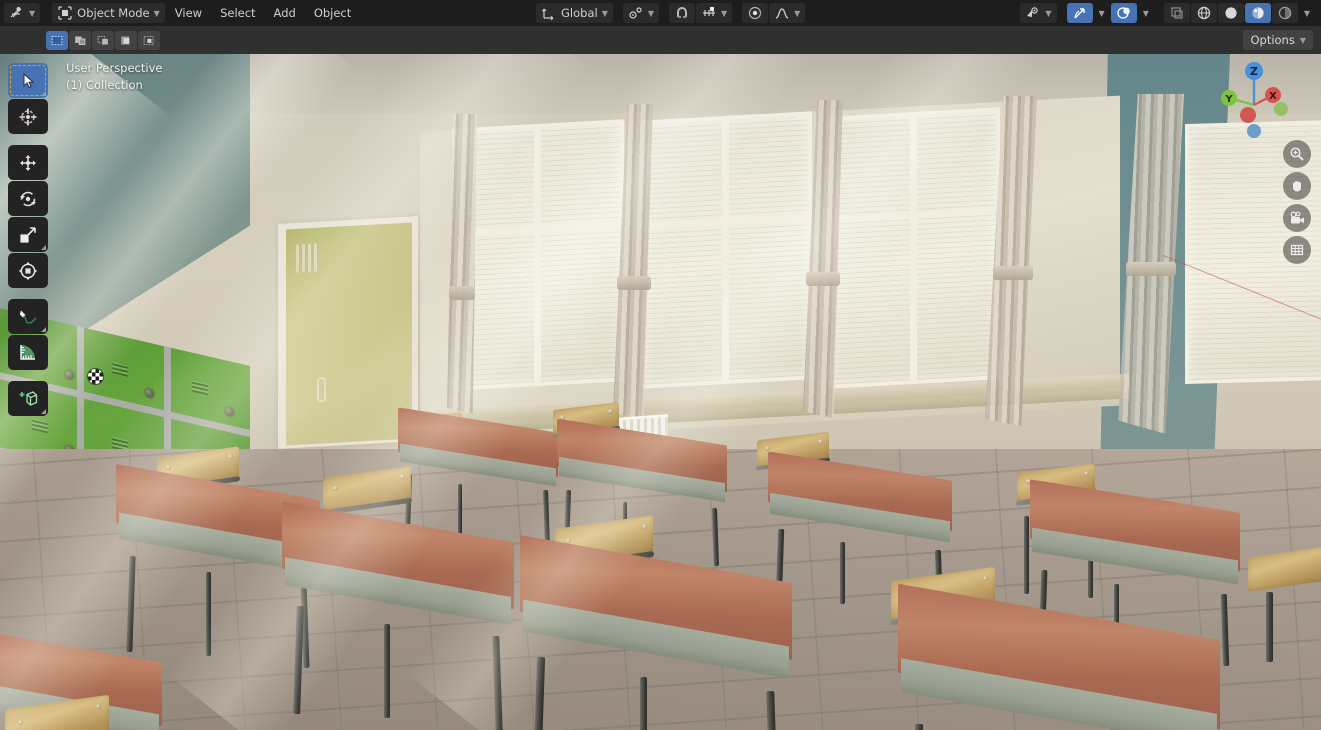  I want to click on rotate-icon, so click(28, 198).